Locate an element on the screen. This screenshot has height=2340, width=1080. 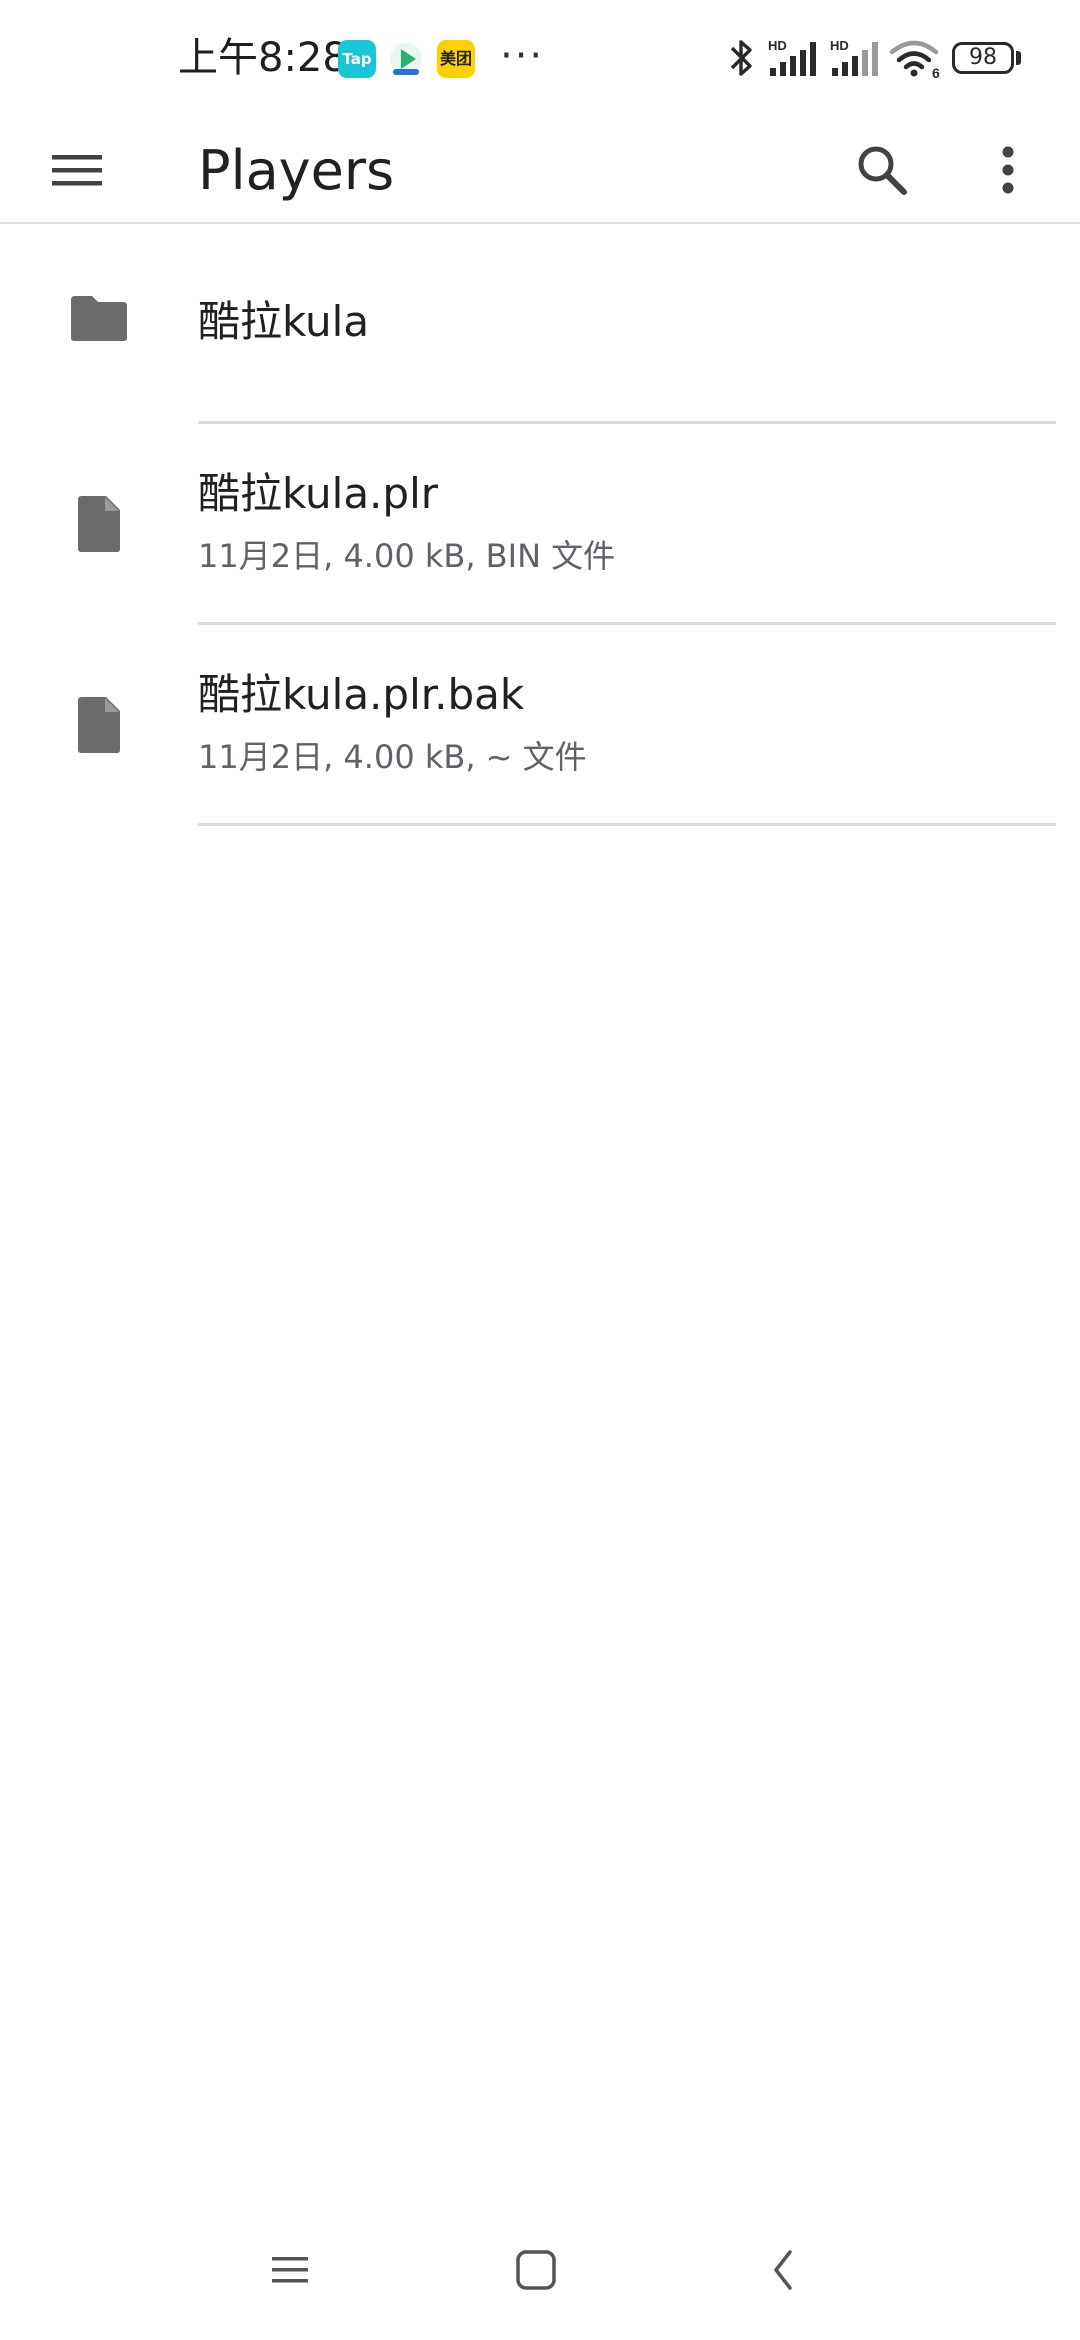
divider is located at coordinates (627, 824).